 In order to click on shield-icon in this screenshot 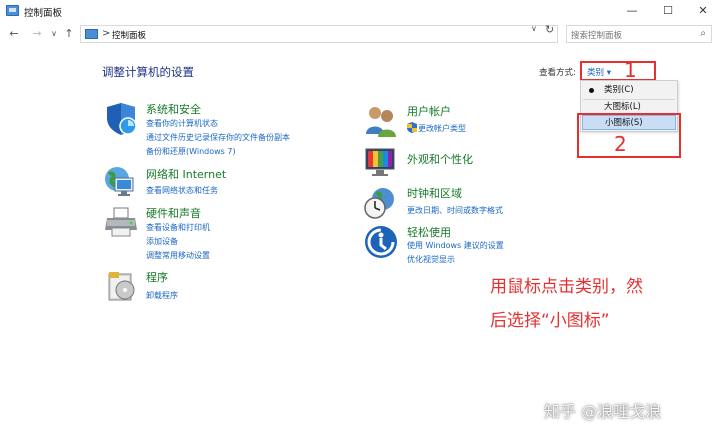, I will do `click(121, 119)`.